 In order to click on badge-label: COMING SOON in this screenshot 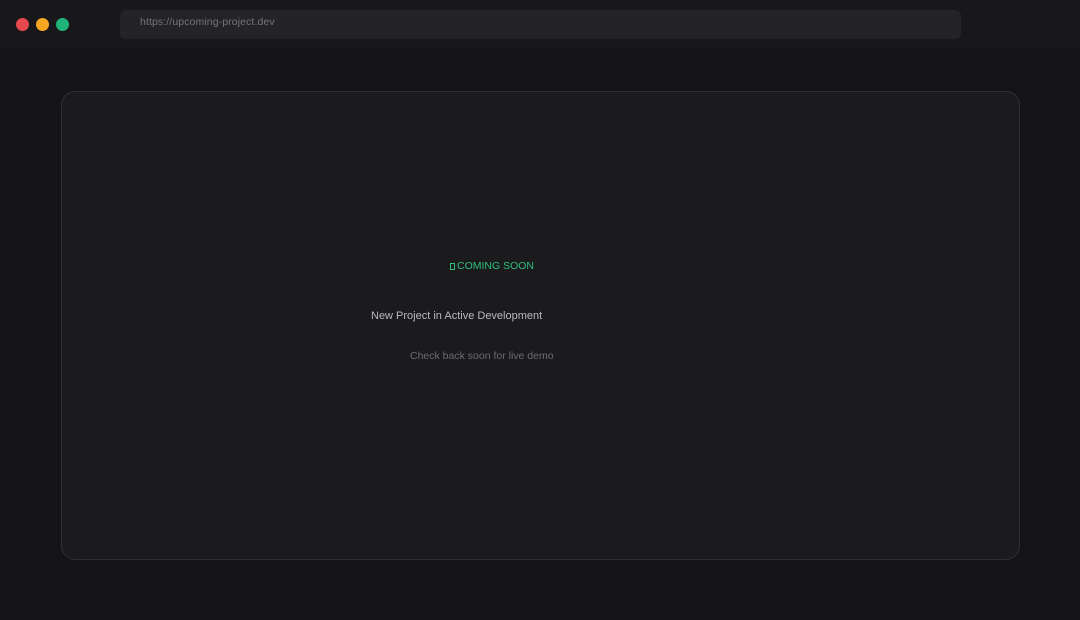, I will do `click(496, 266)`.